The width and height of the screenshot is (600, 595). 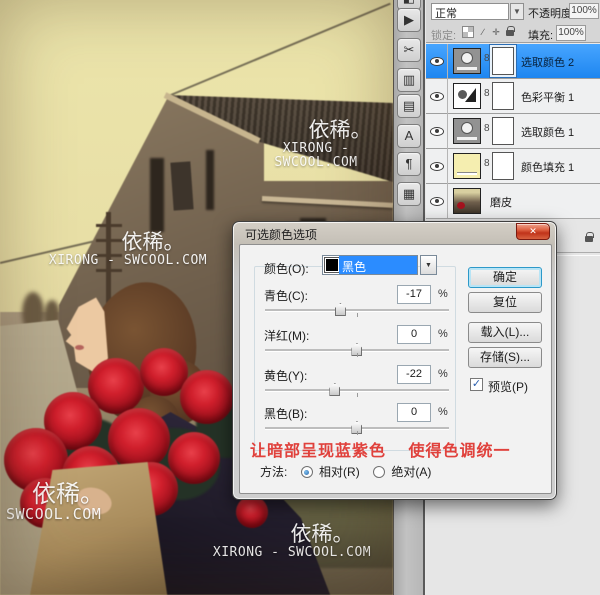 I want to click on black-label: 黑色(B):, so click(x=286, y=414).